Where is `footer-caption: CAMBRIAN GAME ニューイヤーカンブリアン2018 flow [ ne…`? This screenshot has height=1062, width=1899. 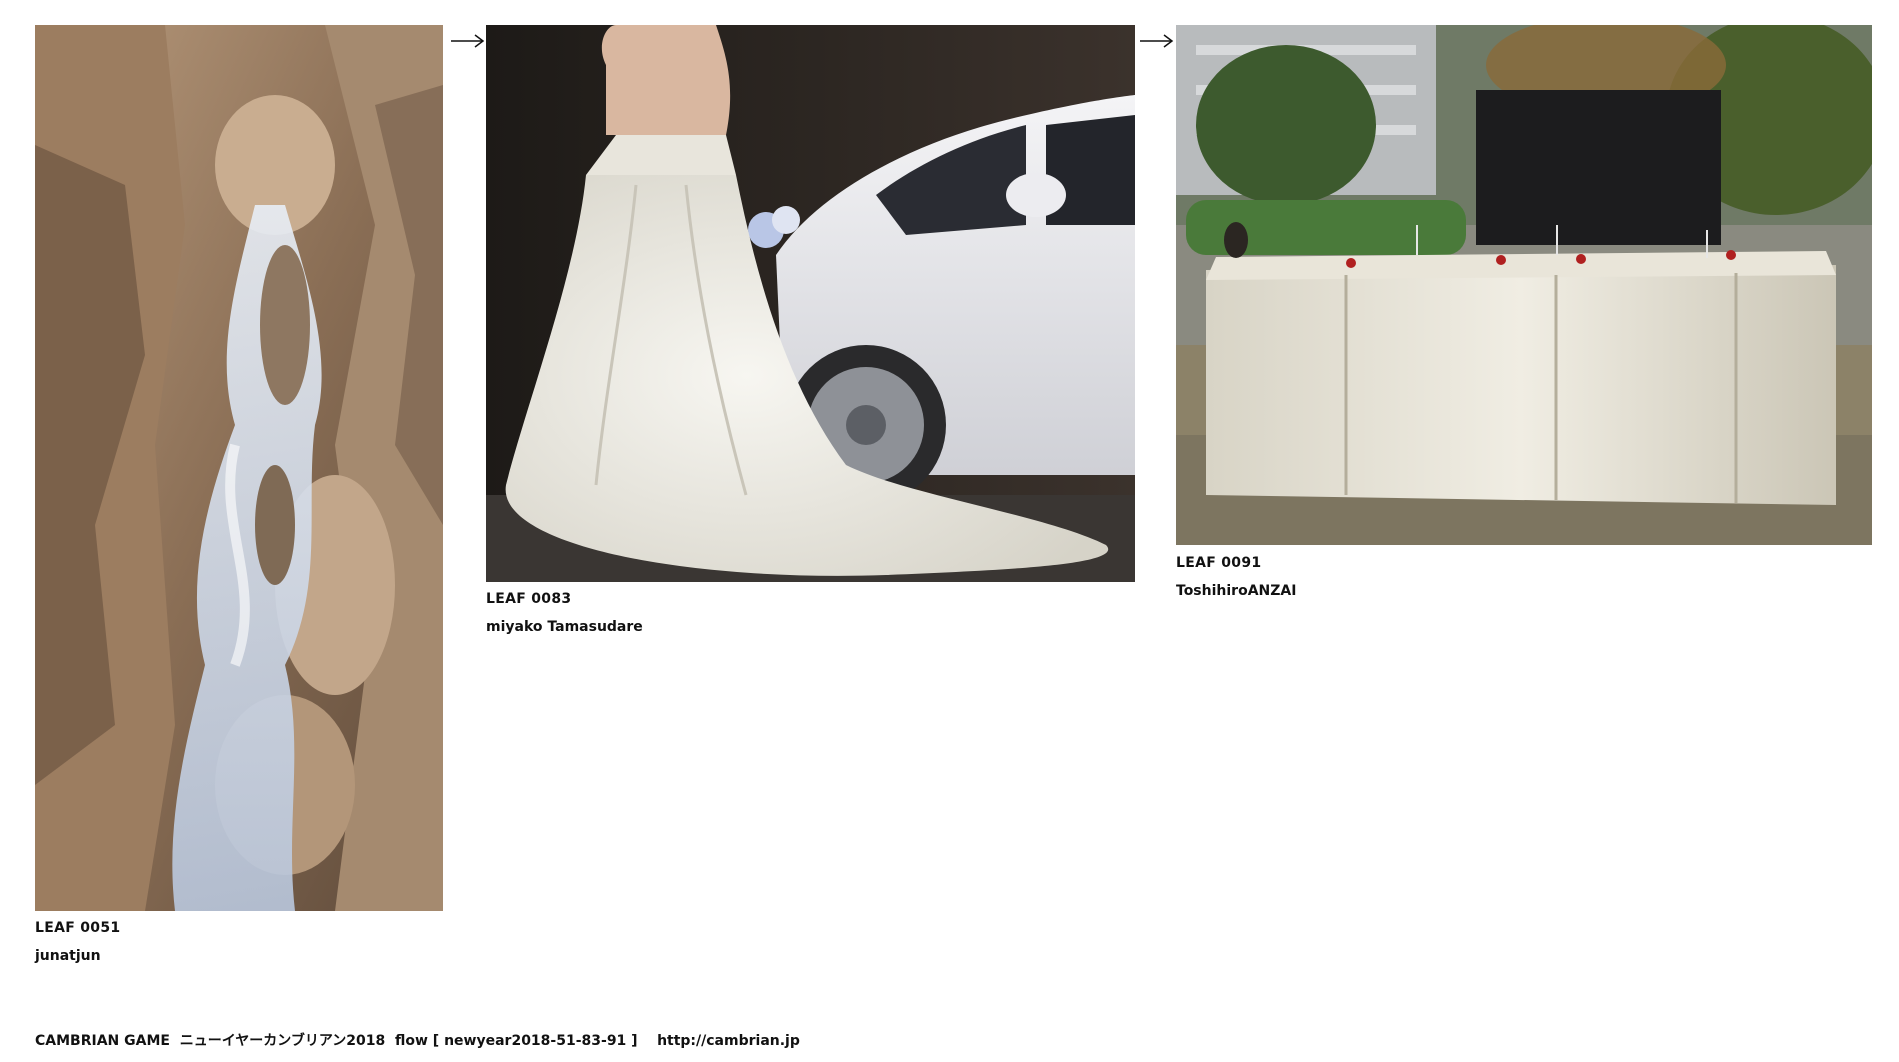
footer-caption: CAMBRIAN GAME ニューイヤーカンブリアン2018 flow [ ne… is located at coordinates (417, 1041).